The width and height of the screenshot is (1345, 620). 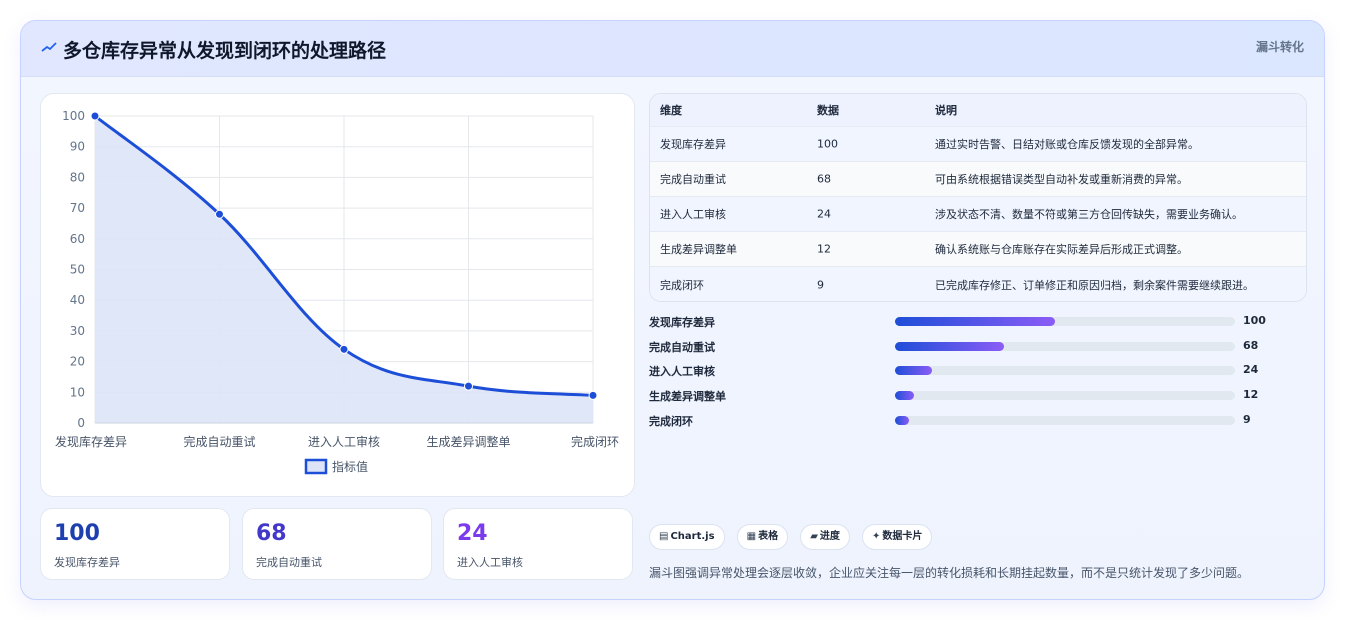 What do you see at coordinates (289, 562) in the screenshot?
I see `stat-label: 完成自动重试` at bounding box center [289, 562].